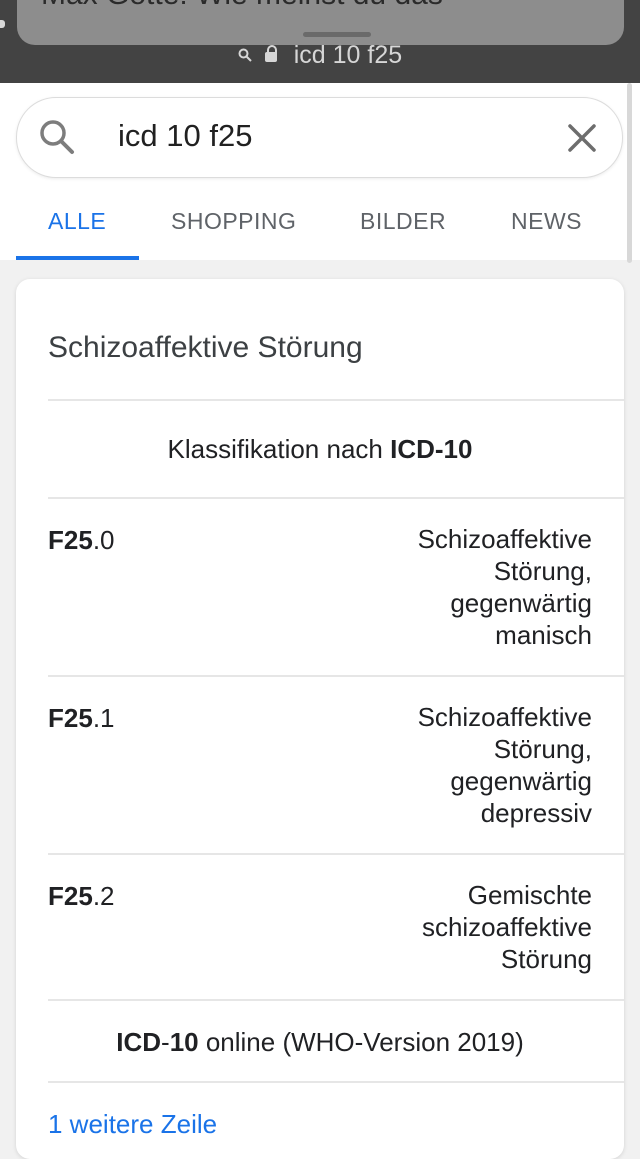 The height and width of the screenshot is (1159, 640). I want to click on description-line: Störung, so click(546, 959).